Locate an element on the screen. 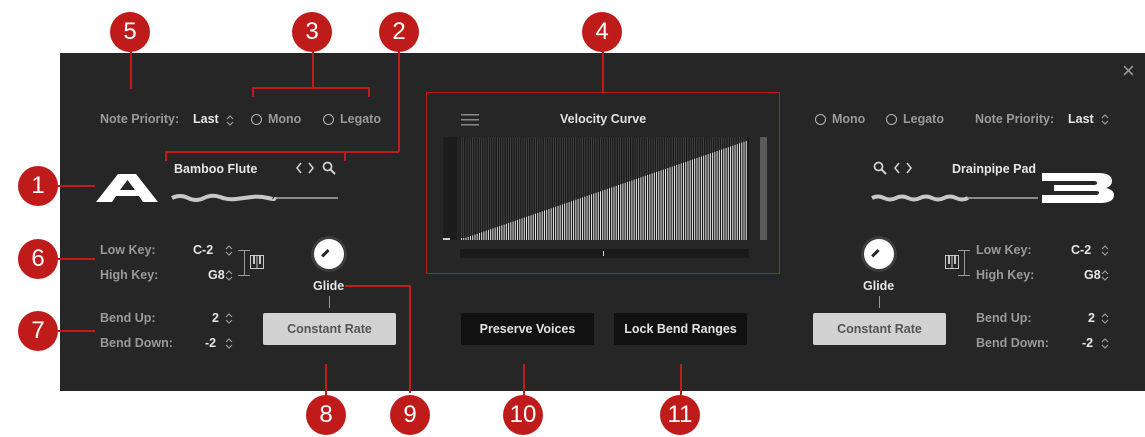 The height and width of the screenshot is (437, 1145). bend-up-value-a: 2 is located at coordinates (215, 318).